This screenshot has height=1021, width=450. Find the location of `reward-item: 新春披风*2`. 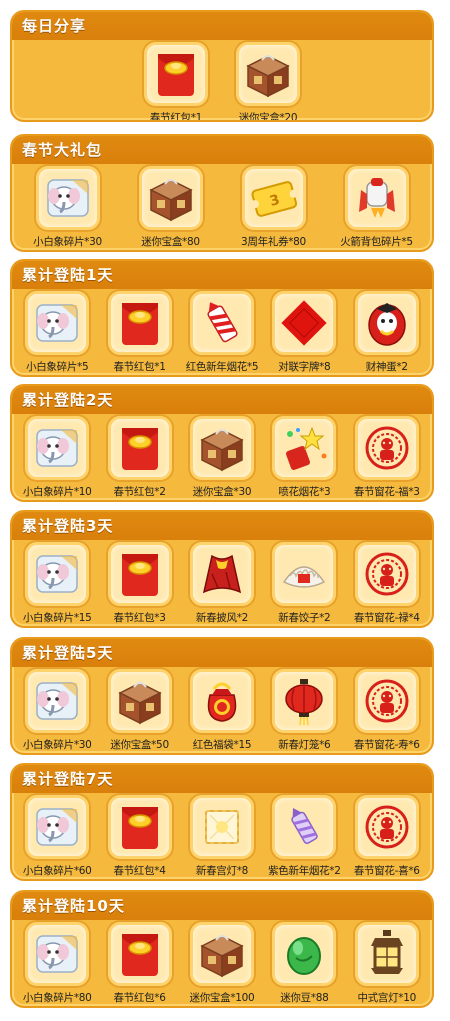

reward-item: 新春披风*2 is located at coordinates (222, 583).